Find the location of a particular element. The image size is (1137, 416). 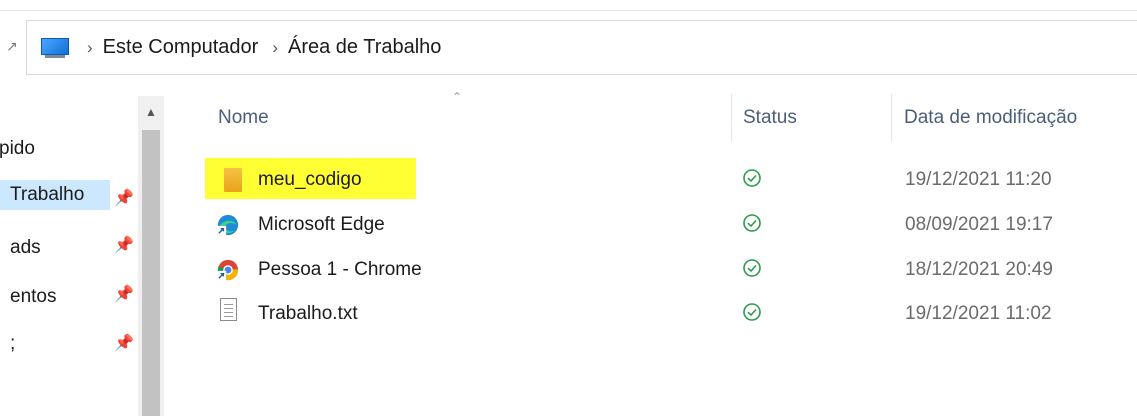

column-header-data-de-modificacao: Data de modificação is located at coordinates (990, 118).